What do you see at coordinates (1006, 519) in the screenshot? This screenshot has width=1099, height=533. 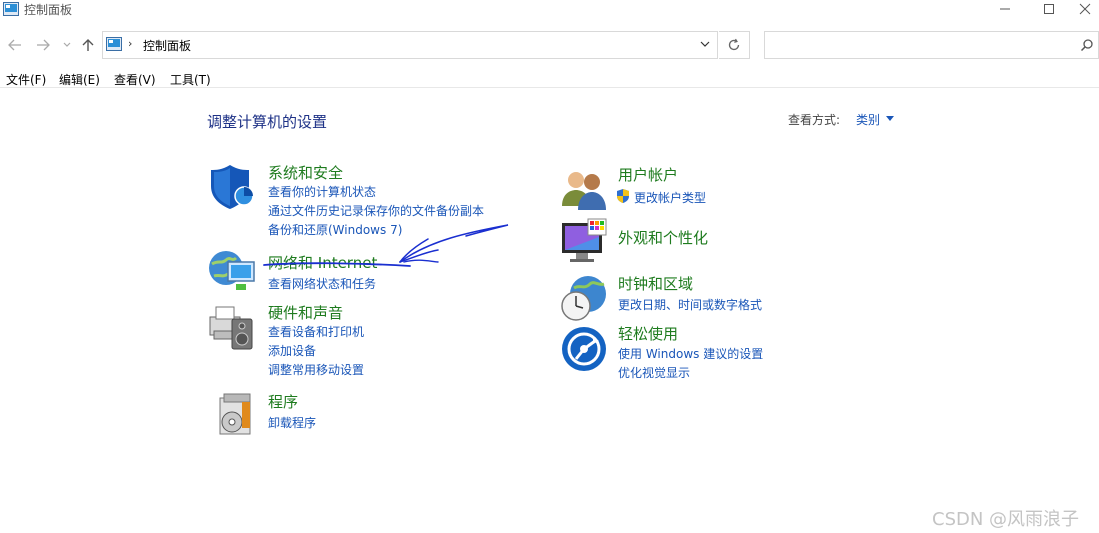 I see `watermark: CSDN @风雨浪子` at bounding box center [1006, 519].